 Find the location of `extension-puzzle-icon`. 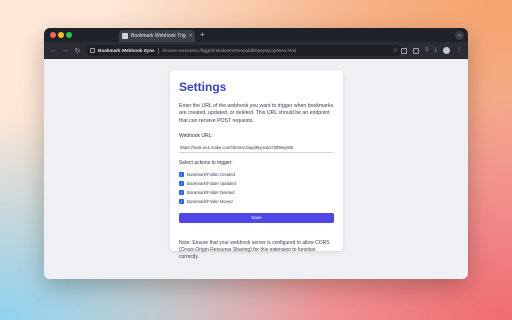

extension-puzzle-icon is located at coordinates (403, 50).